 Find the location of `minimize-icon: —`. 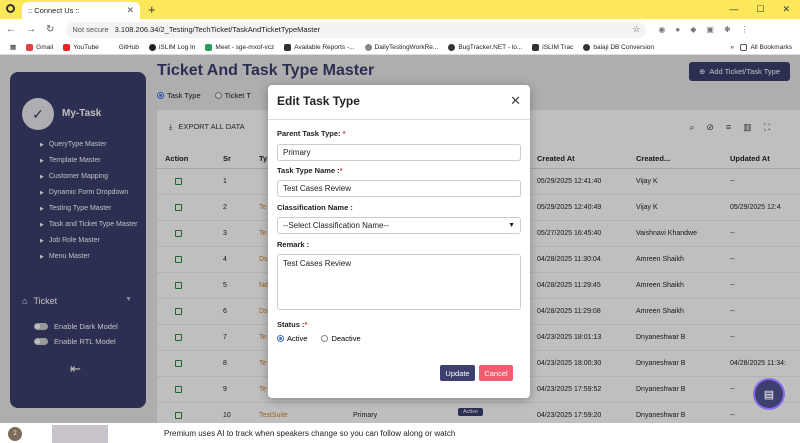

minimize-icon: — is located at coordinates (733, 9).